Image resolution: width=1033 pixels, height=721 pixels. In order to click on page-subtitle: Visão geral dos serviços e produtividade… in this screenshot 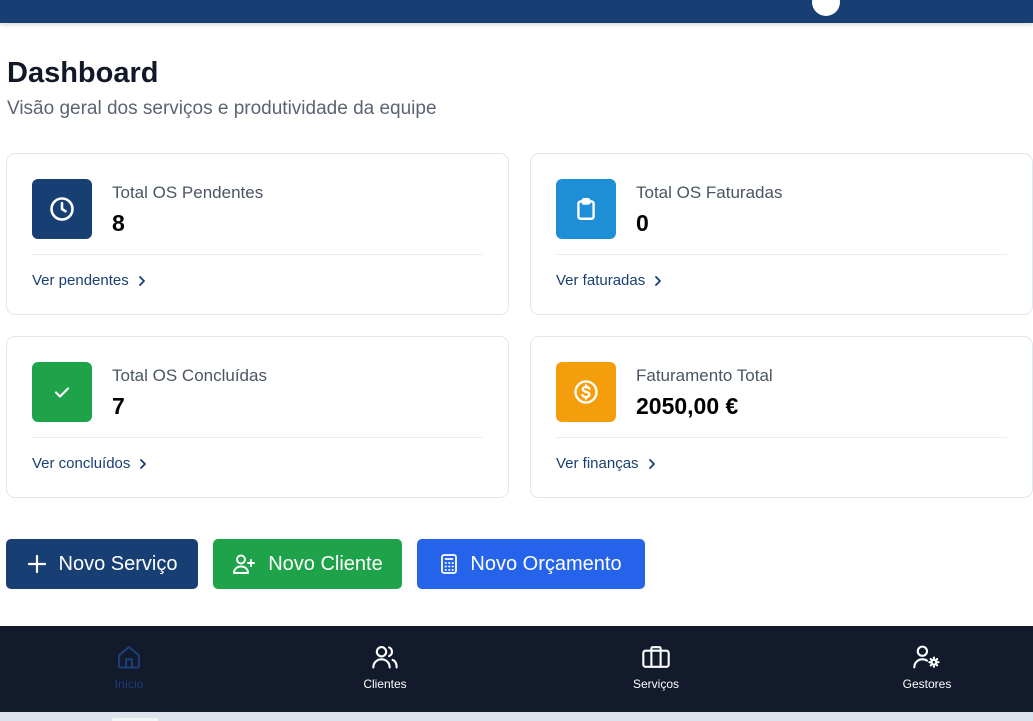, I will do `click(222, 108)`.